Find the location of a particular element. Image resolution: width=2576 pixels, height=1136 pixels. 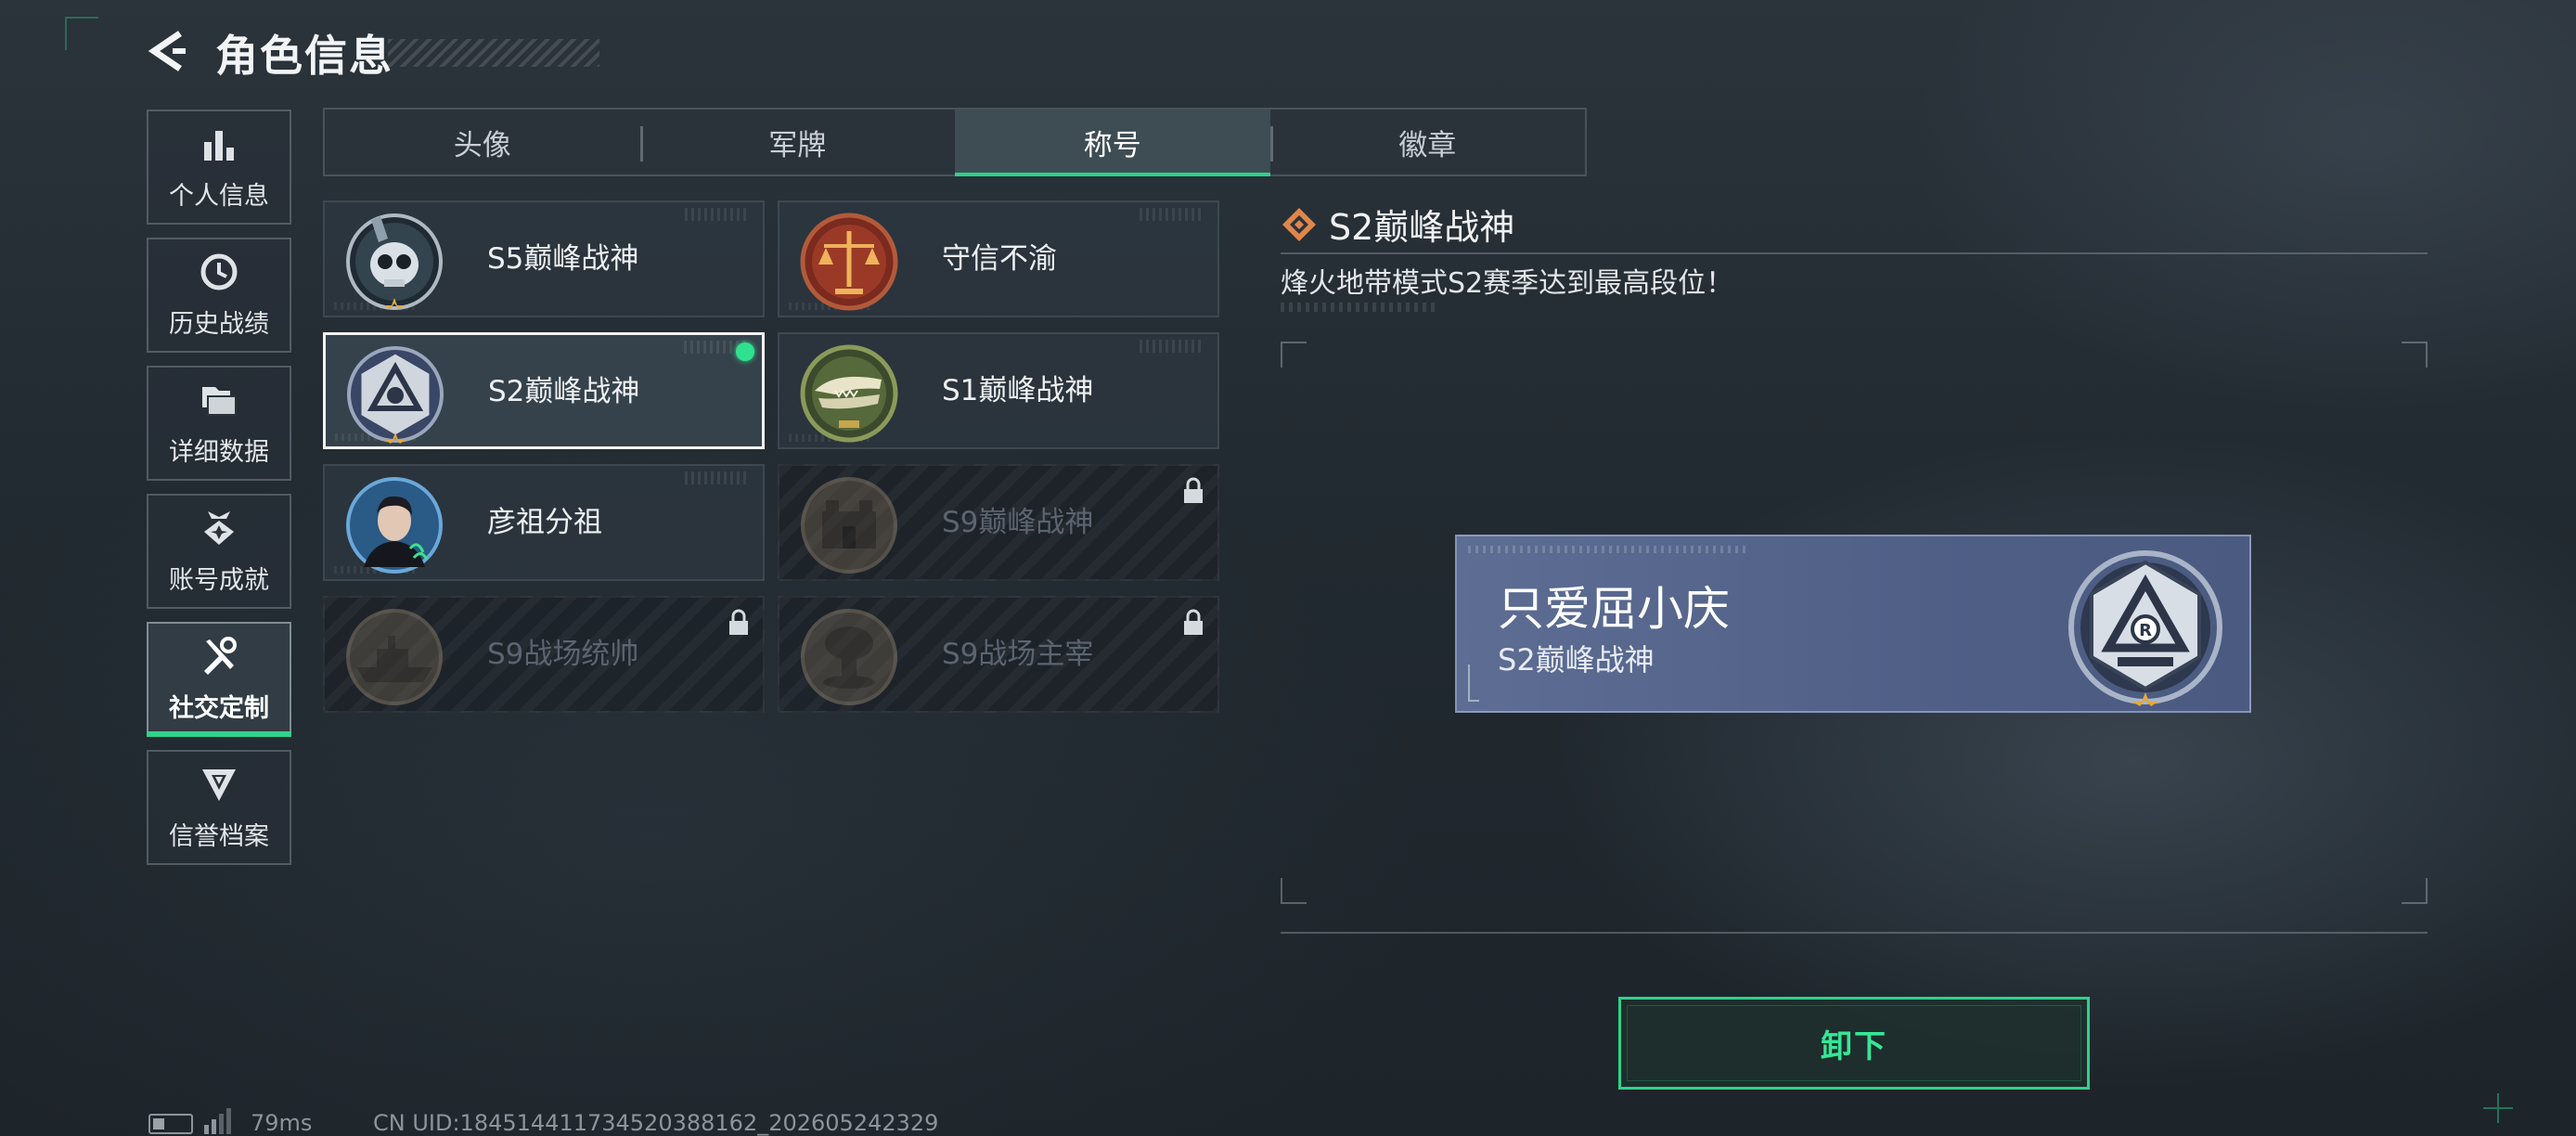

title-name: 彦祖分祖 is located at coordinates (544, 522).